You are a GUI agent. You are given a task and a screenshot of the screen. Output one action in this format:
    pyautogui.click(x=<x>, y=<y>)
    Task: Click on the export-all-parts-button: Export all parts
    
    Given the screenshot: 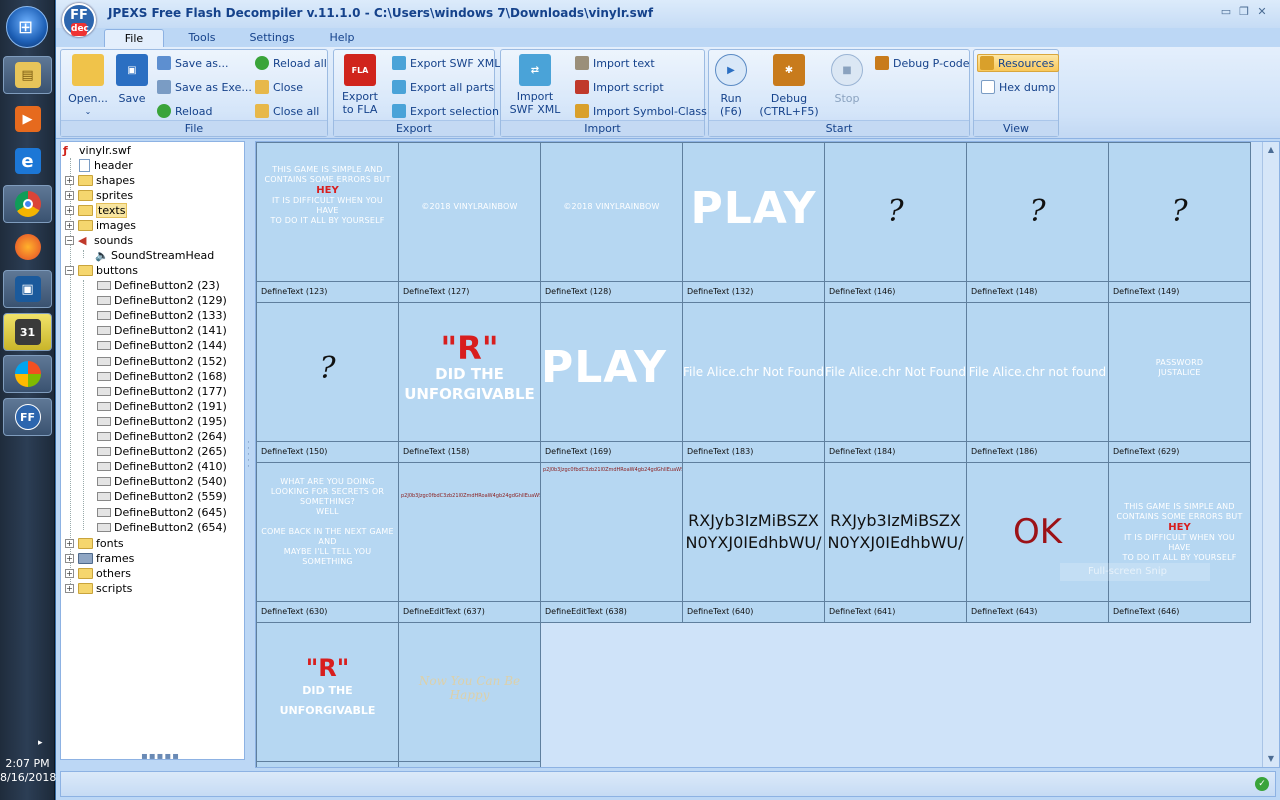 What is the action you would take?
    pyautogui.click(x=443, y=87)
    